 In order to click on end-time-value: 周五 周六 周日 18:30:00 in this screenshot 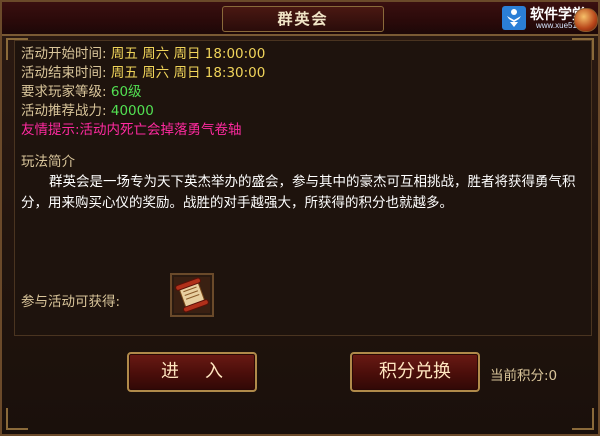, I will do `click(188, 73)`.